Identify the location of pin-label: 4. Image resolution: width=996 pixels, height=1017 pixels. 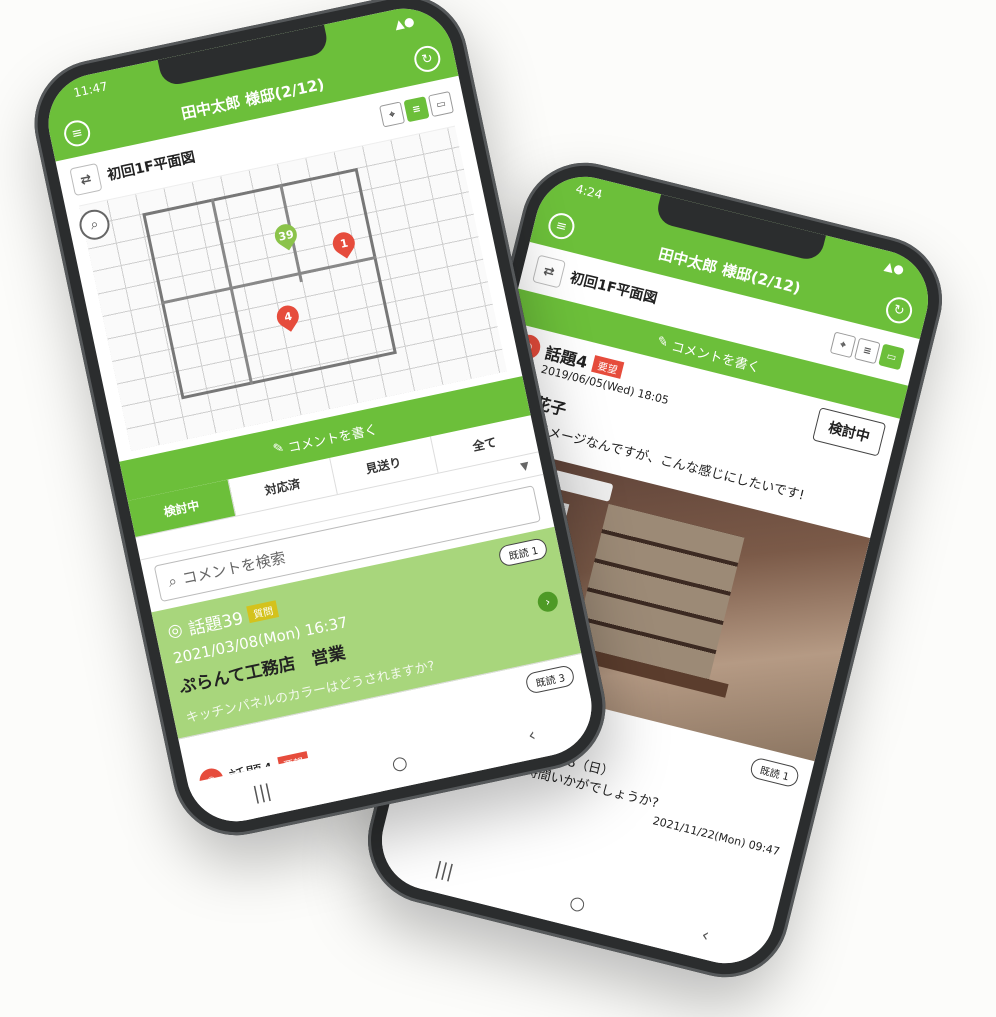
(287, 316).